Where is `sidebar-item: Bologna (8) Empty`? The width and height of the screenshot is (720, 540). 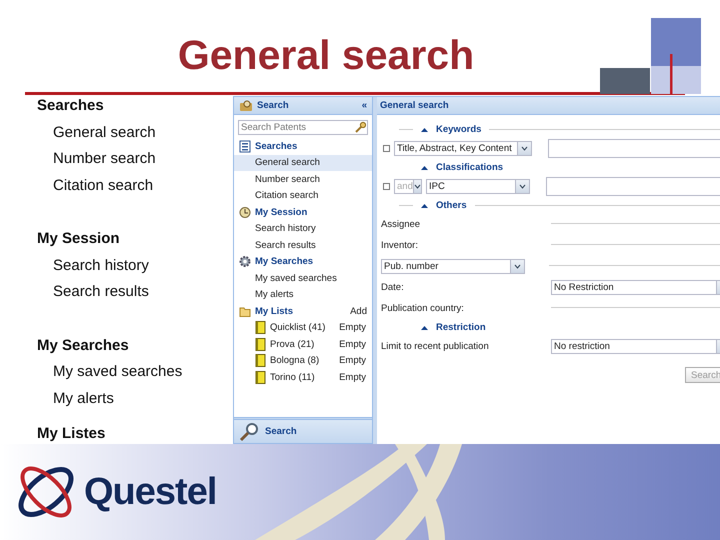
sidebar-item: Bologna (8) Empty is located at coordinates (303, 360).